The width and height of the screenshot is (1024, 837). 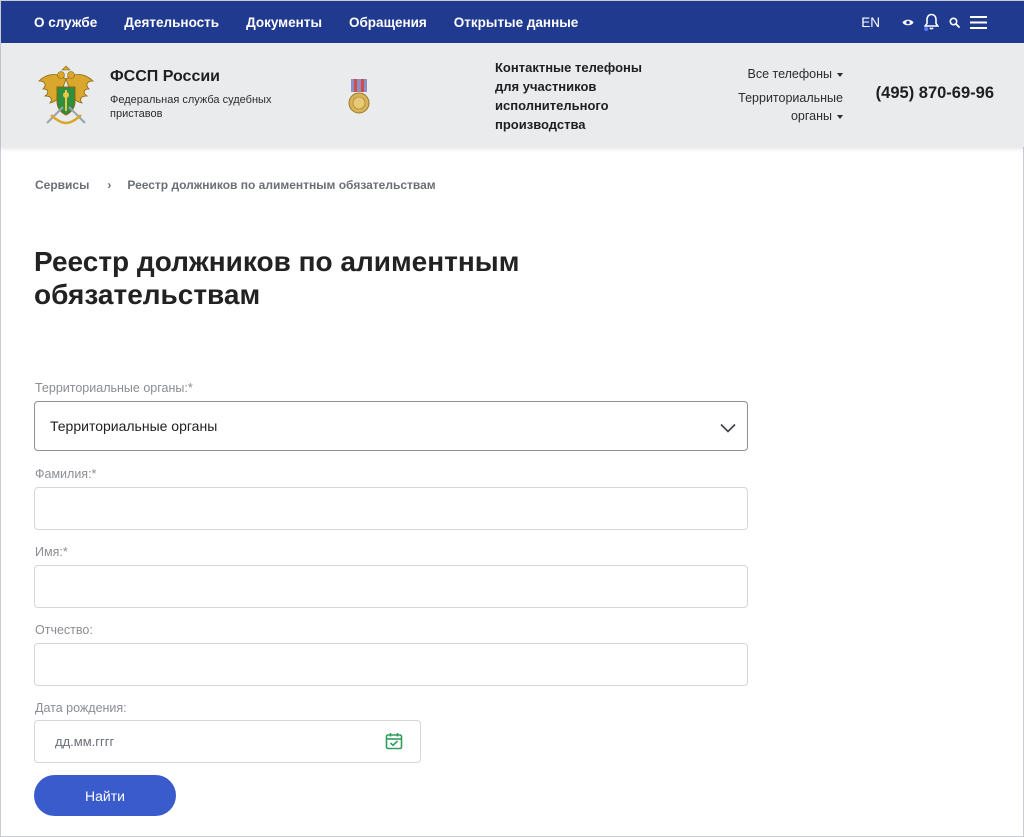 I want to click on surname-input, so click(x=391, y=508).